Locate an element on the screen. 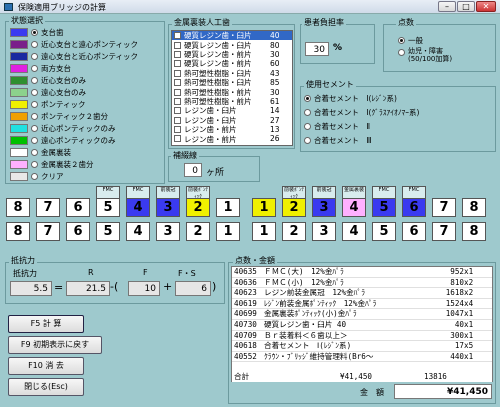  calc-button: F5 計 算 is located at coordinates (46, 324).